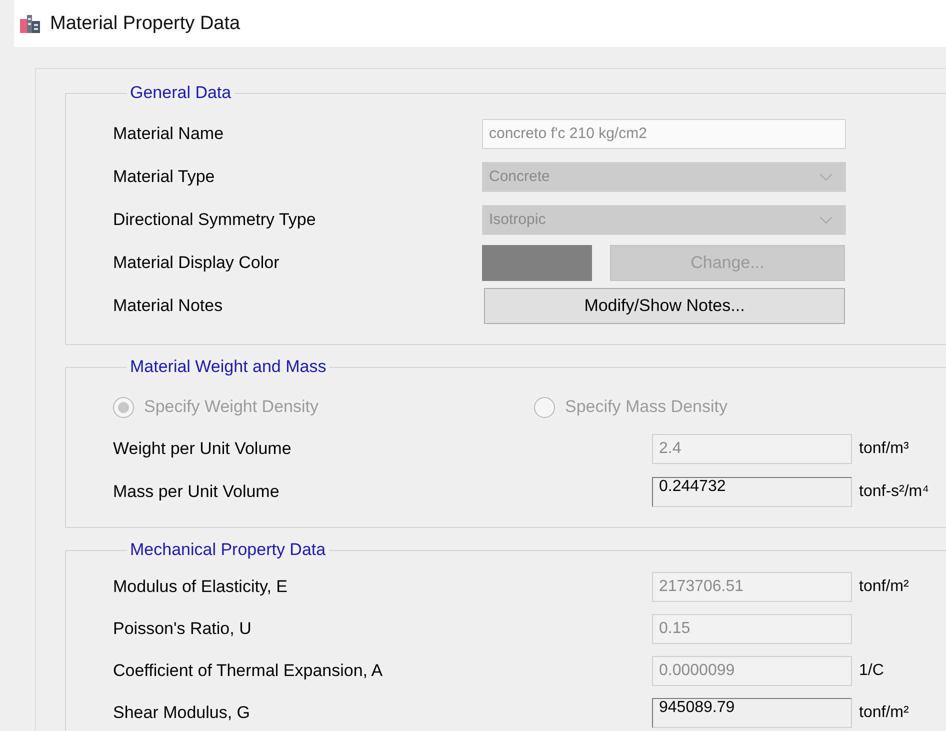 The image size is (946, 731). I want to click on field-label: Directional Symmetry Type, so click(215, 220).